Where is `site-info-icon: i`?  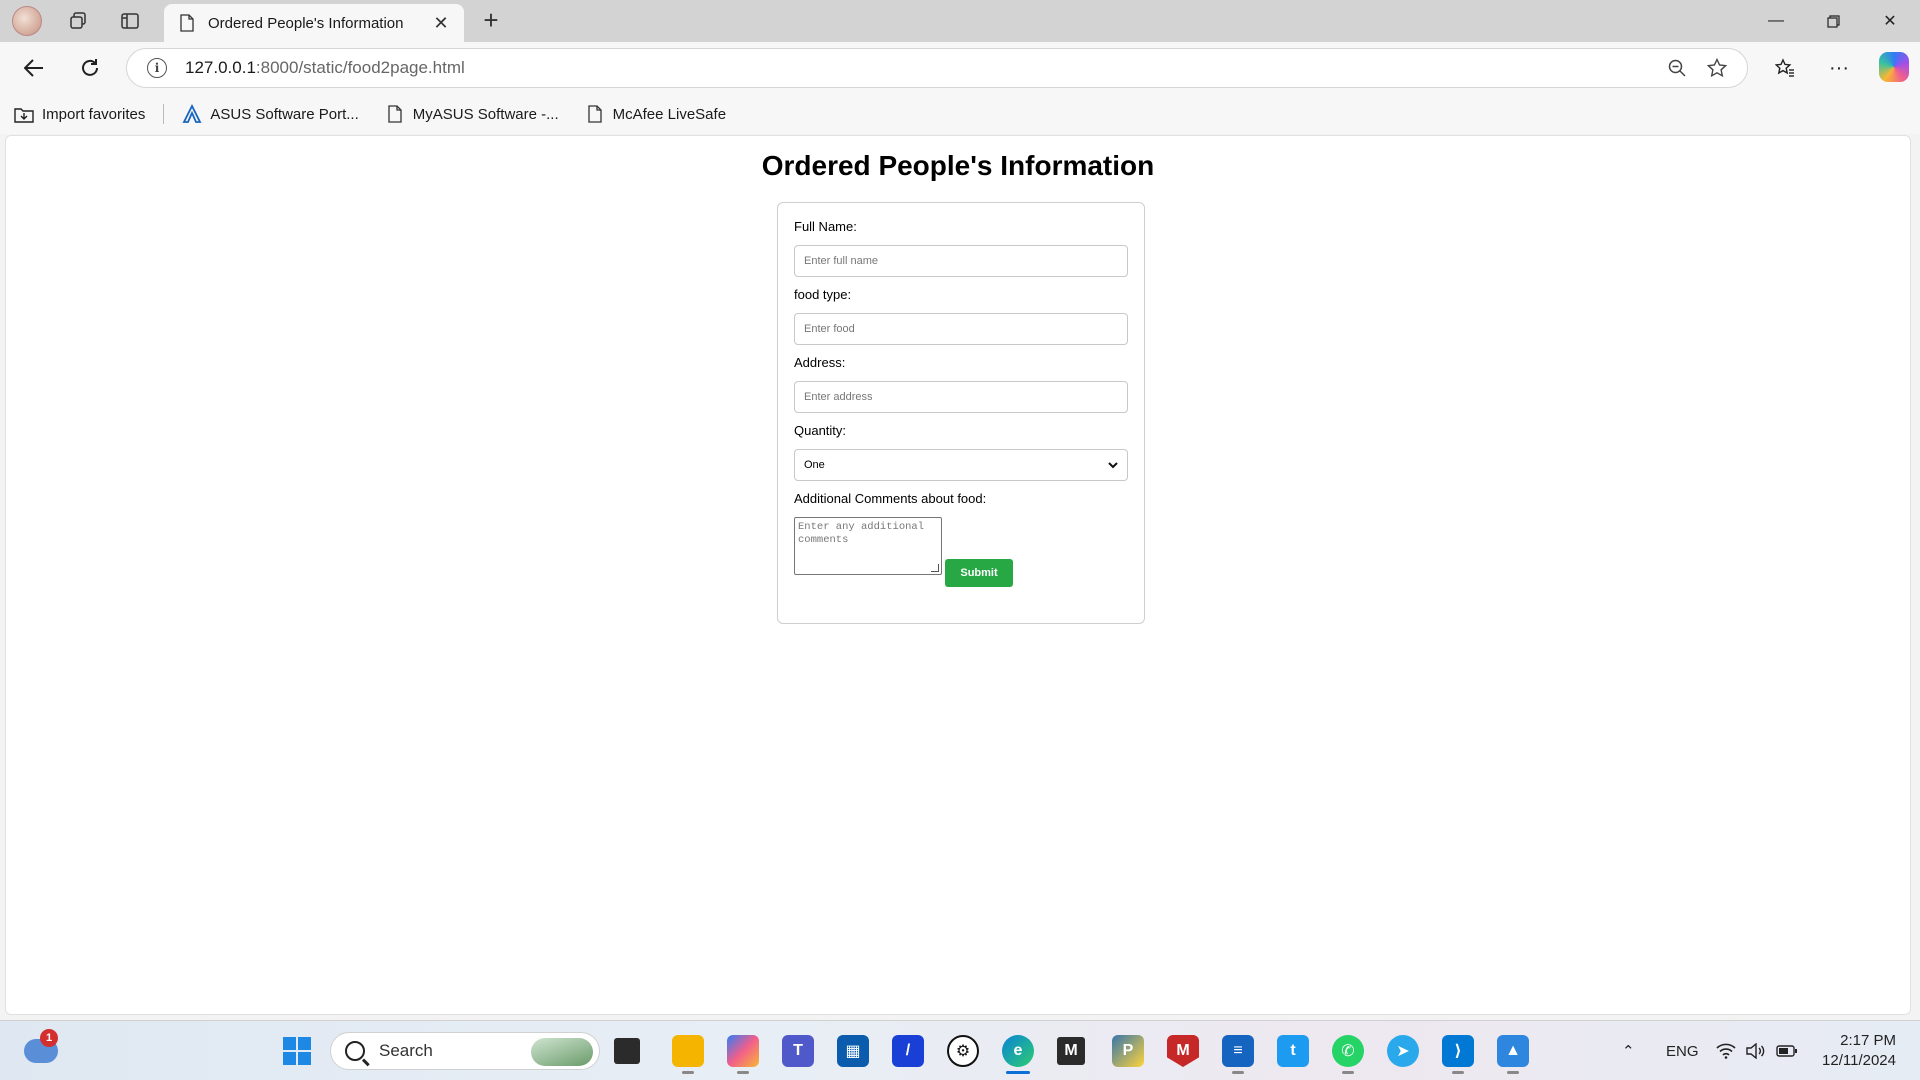 site-info-icon: i is located at coordinates (157, 68).